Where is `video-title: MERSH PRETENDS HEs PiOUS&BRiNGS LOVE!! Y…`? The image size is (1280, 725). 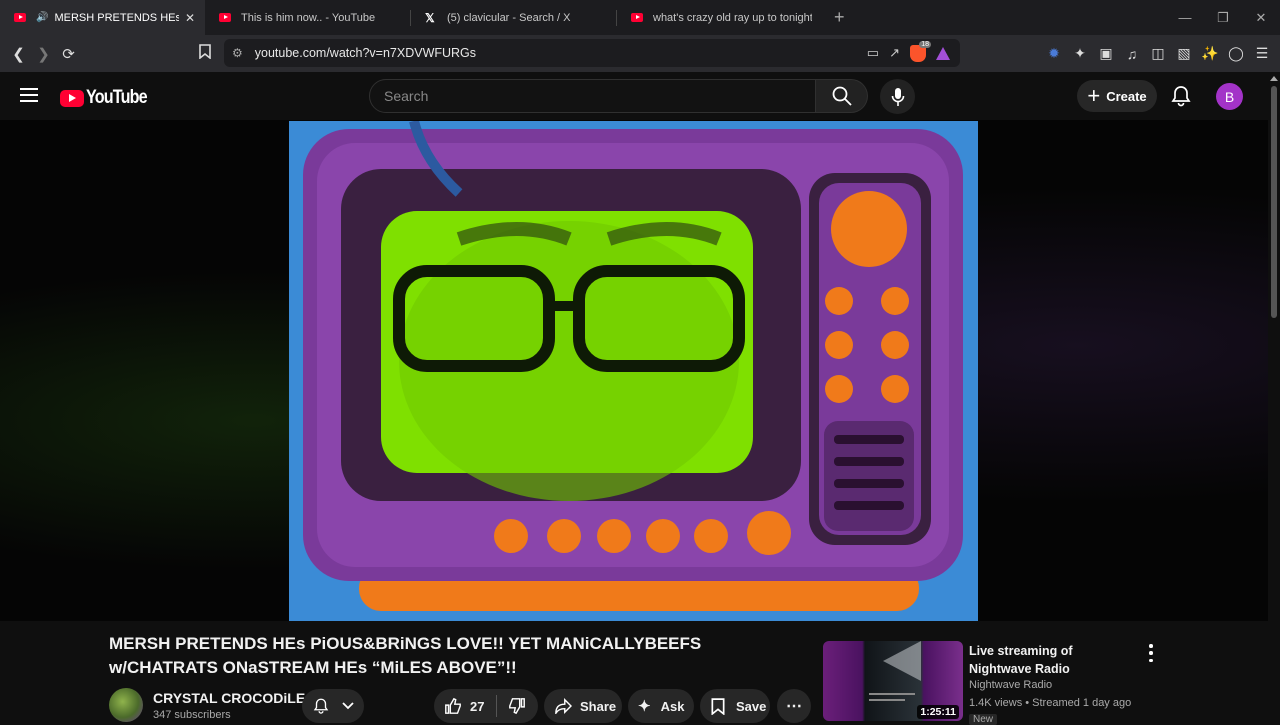 video-title: MERSH PRETENDS HEs PiOUS&BRiNGS LOVE!! Y… is located at coordinates (405, 655).